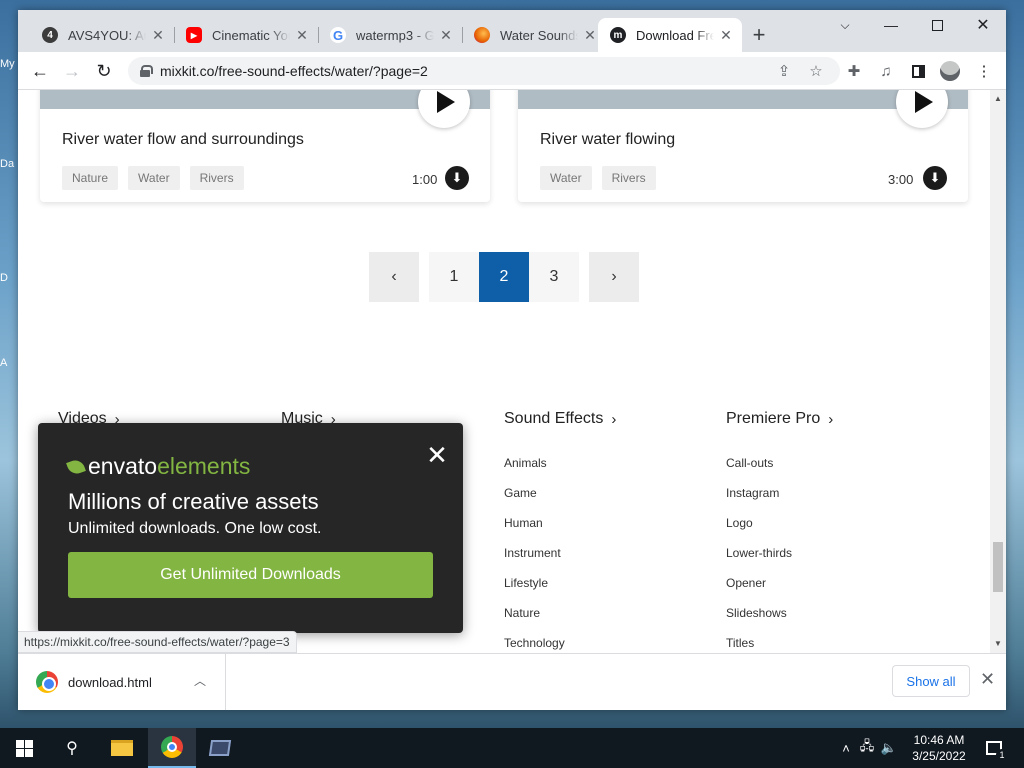 This screenshot has height=768, width=1024. Describe the element at coordinates (846, 748) in the screenshot. I see `chevron-up-icon: ˄` at that location.